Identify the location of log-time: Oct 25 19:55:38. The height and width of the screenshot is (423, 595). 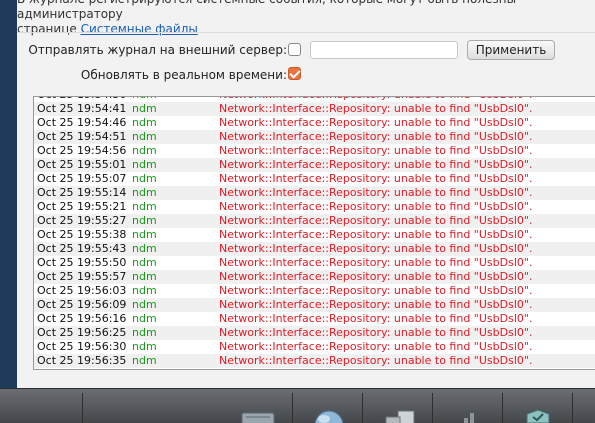
(82, 234).